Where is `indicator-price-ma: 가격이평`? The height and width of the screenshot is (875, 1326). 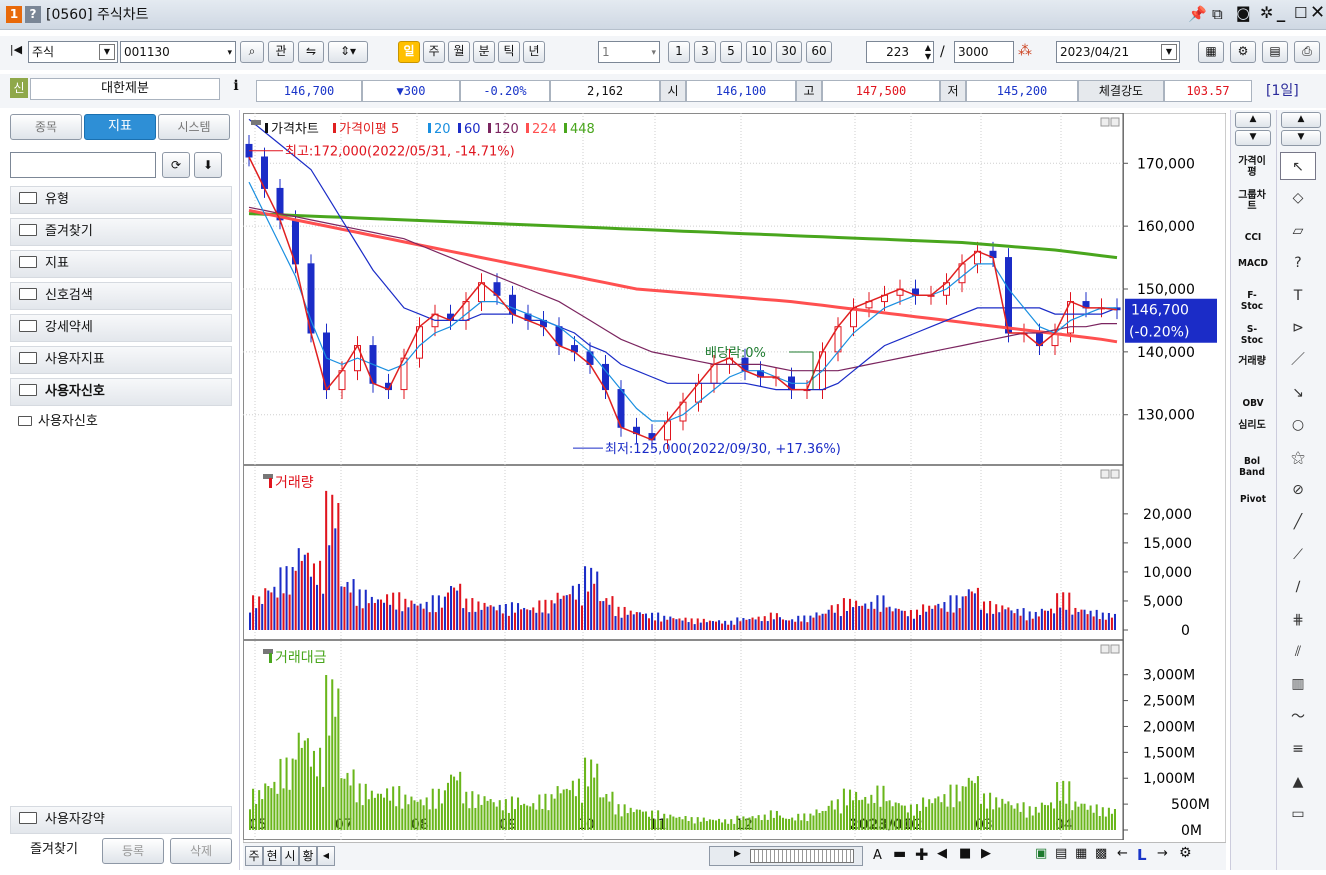
indicator-price-ma: 가격이평 is located at coordinates (1252, 167).